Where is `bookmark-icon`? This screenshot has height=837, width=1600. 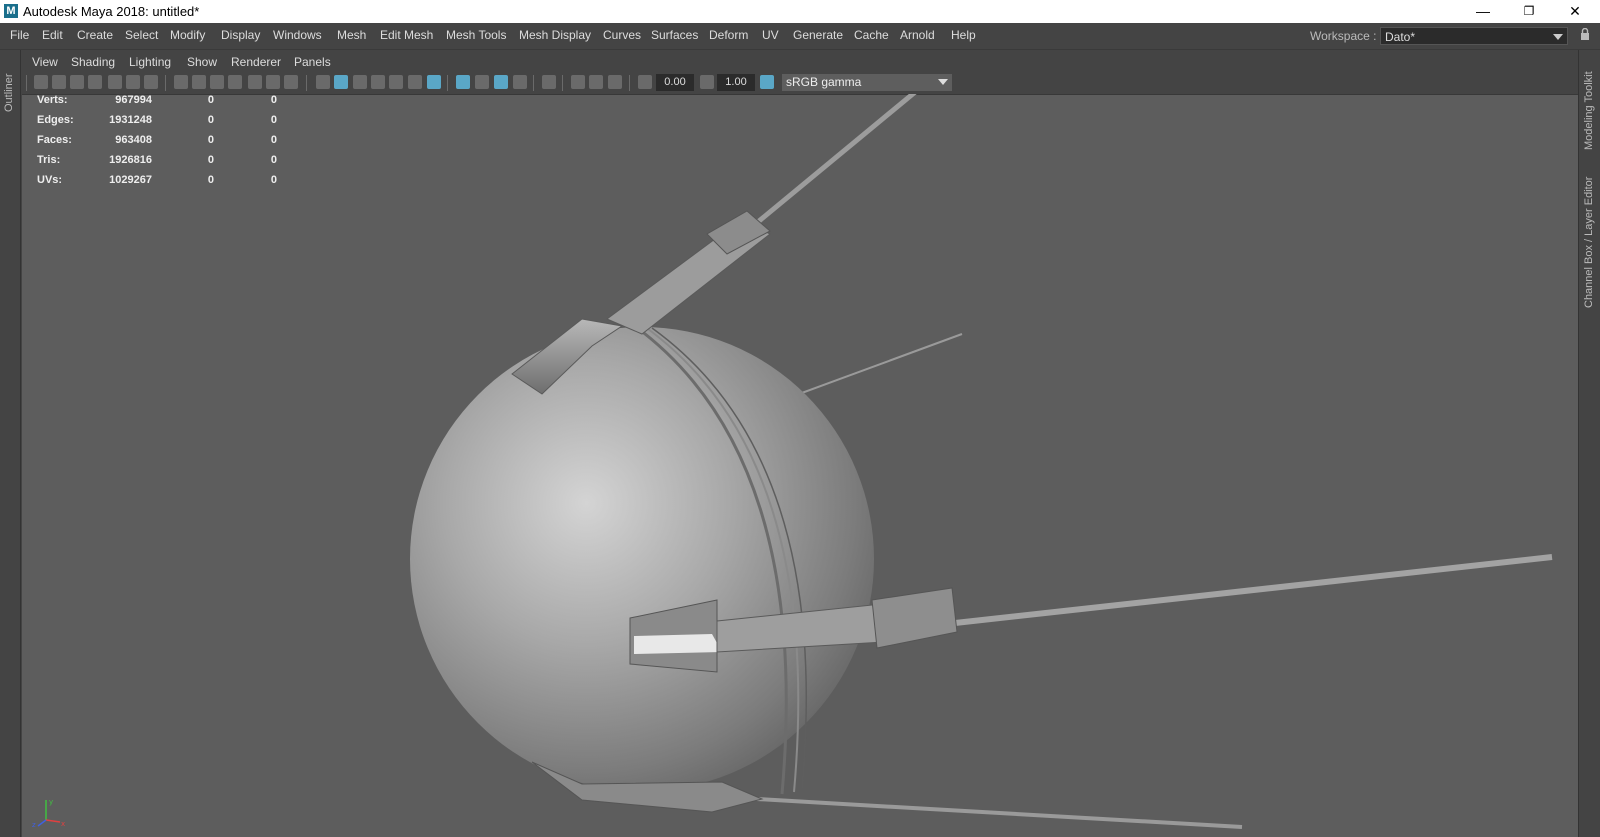 bookmark-icon is located at coordinates (77, 82).